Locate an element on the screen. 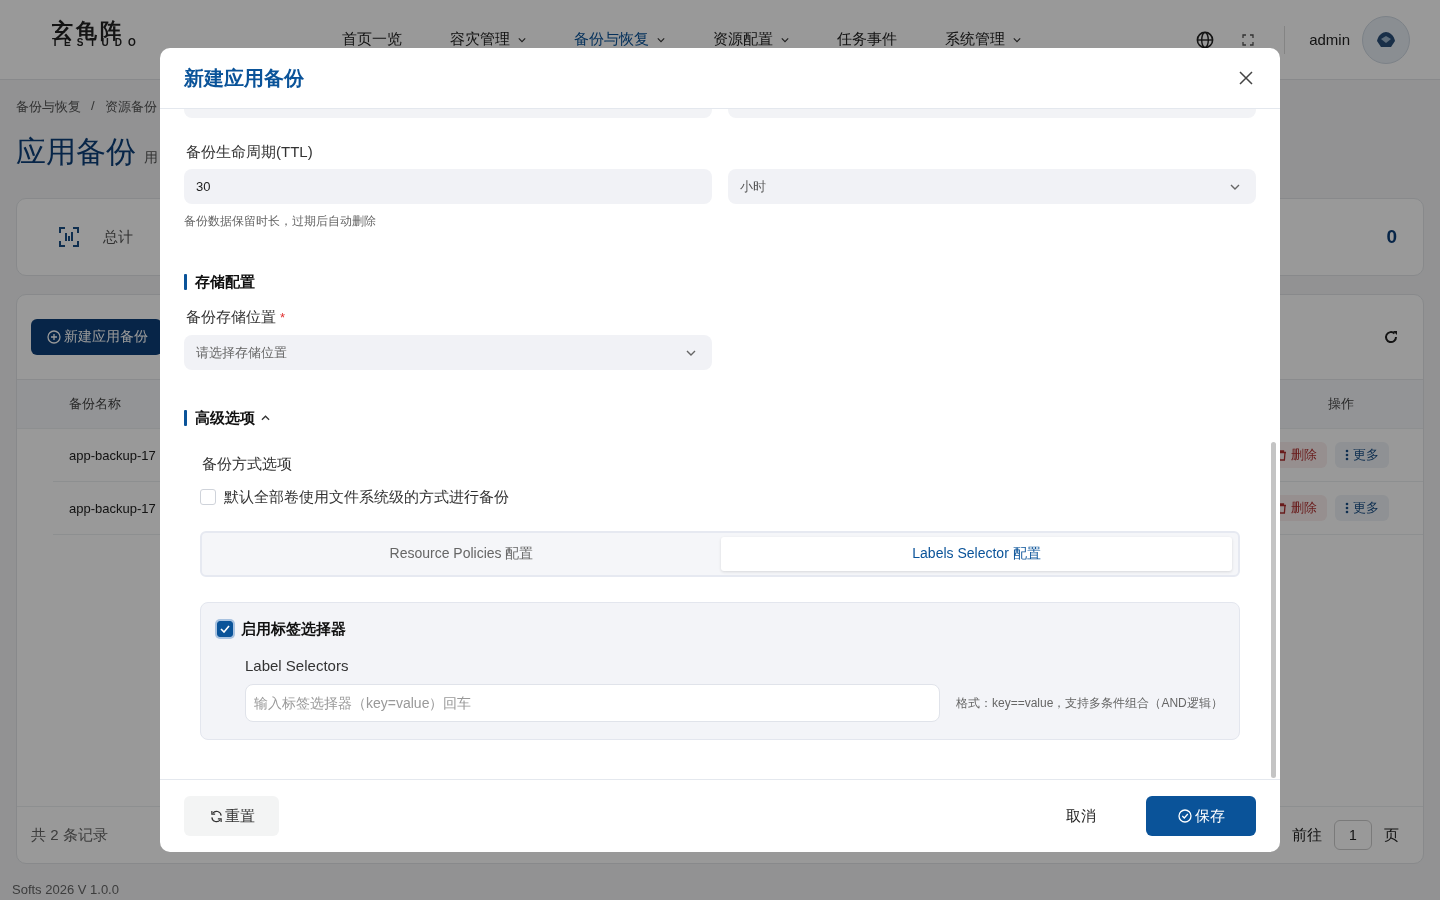 The image size is (1440, 900). breadcrumb-link: 备份与恢复 is located at coordinates (48, 108).